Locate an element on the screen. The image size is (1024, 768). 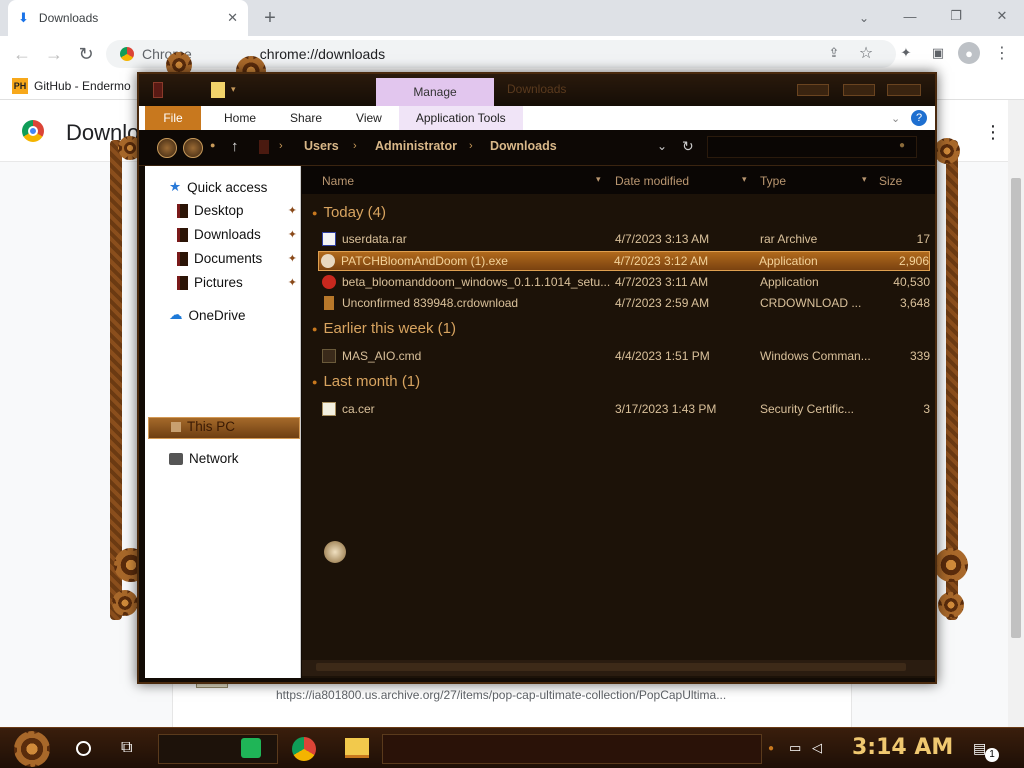
explorer-titlebar: ▾ Manage Downloads is located at coordinates (537, 90).